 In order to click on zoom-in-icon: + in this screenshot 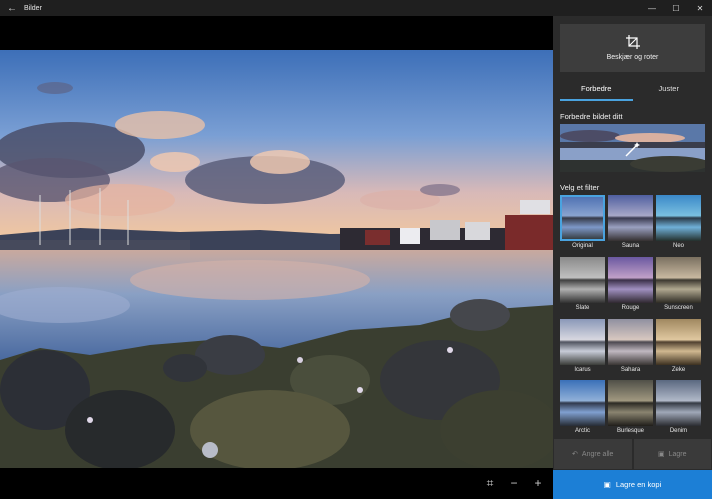, I will do `click(538, 483)`.